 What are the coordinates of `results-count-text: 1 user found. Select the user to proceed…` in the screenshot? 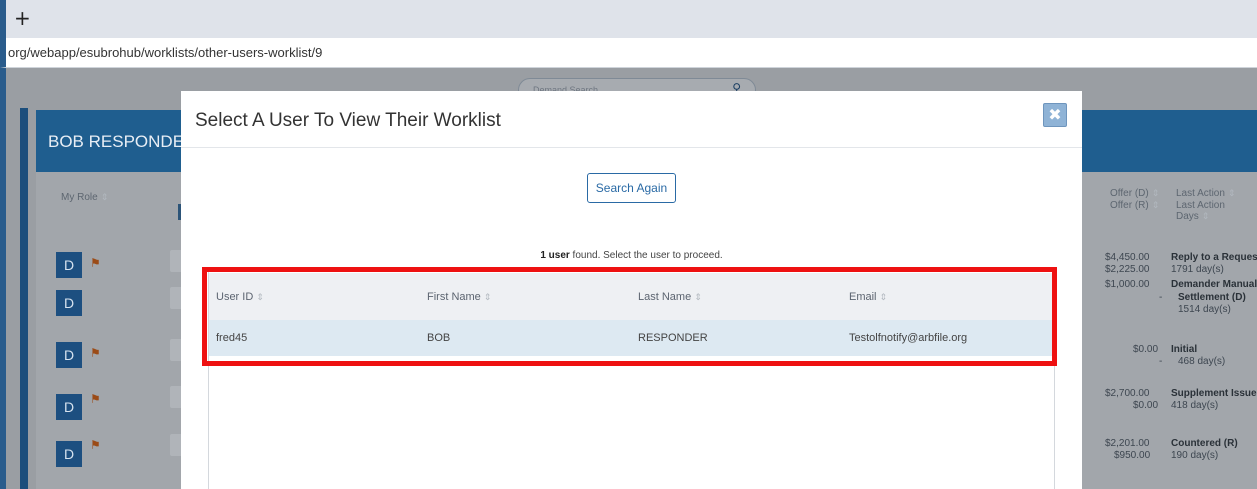 It's located at (631, 255).